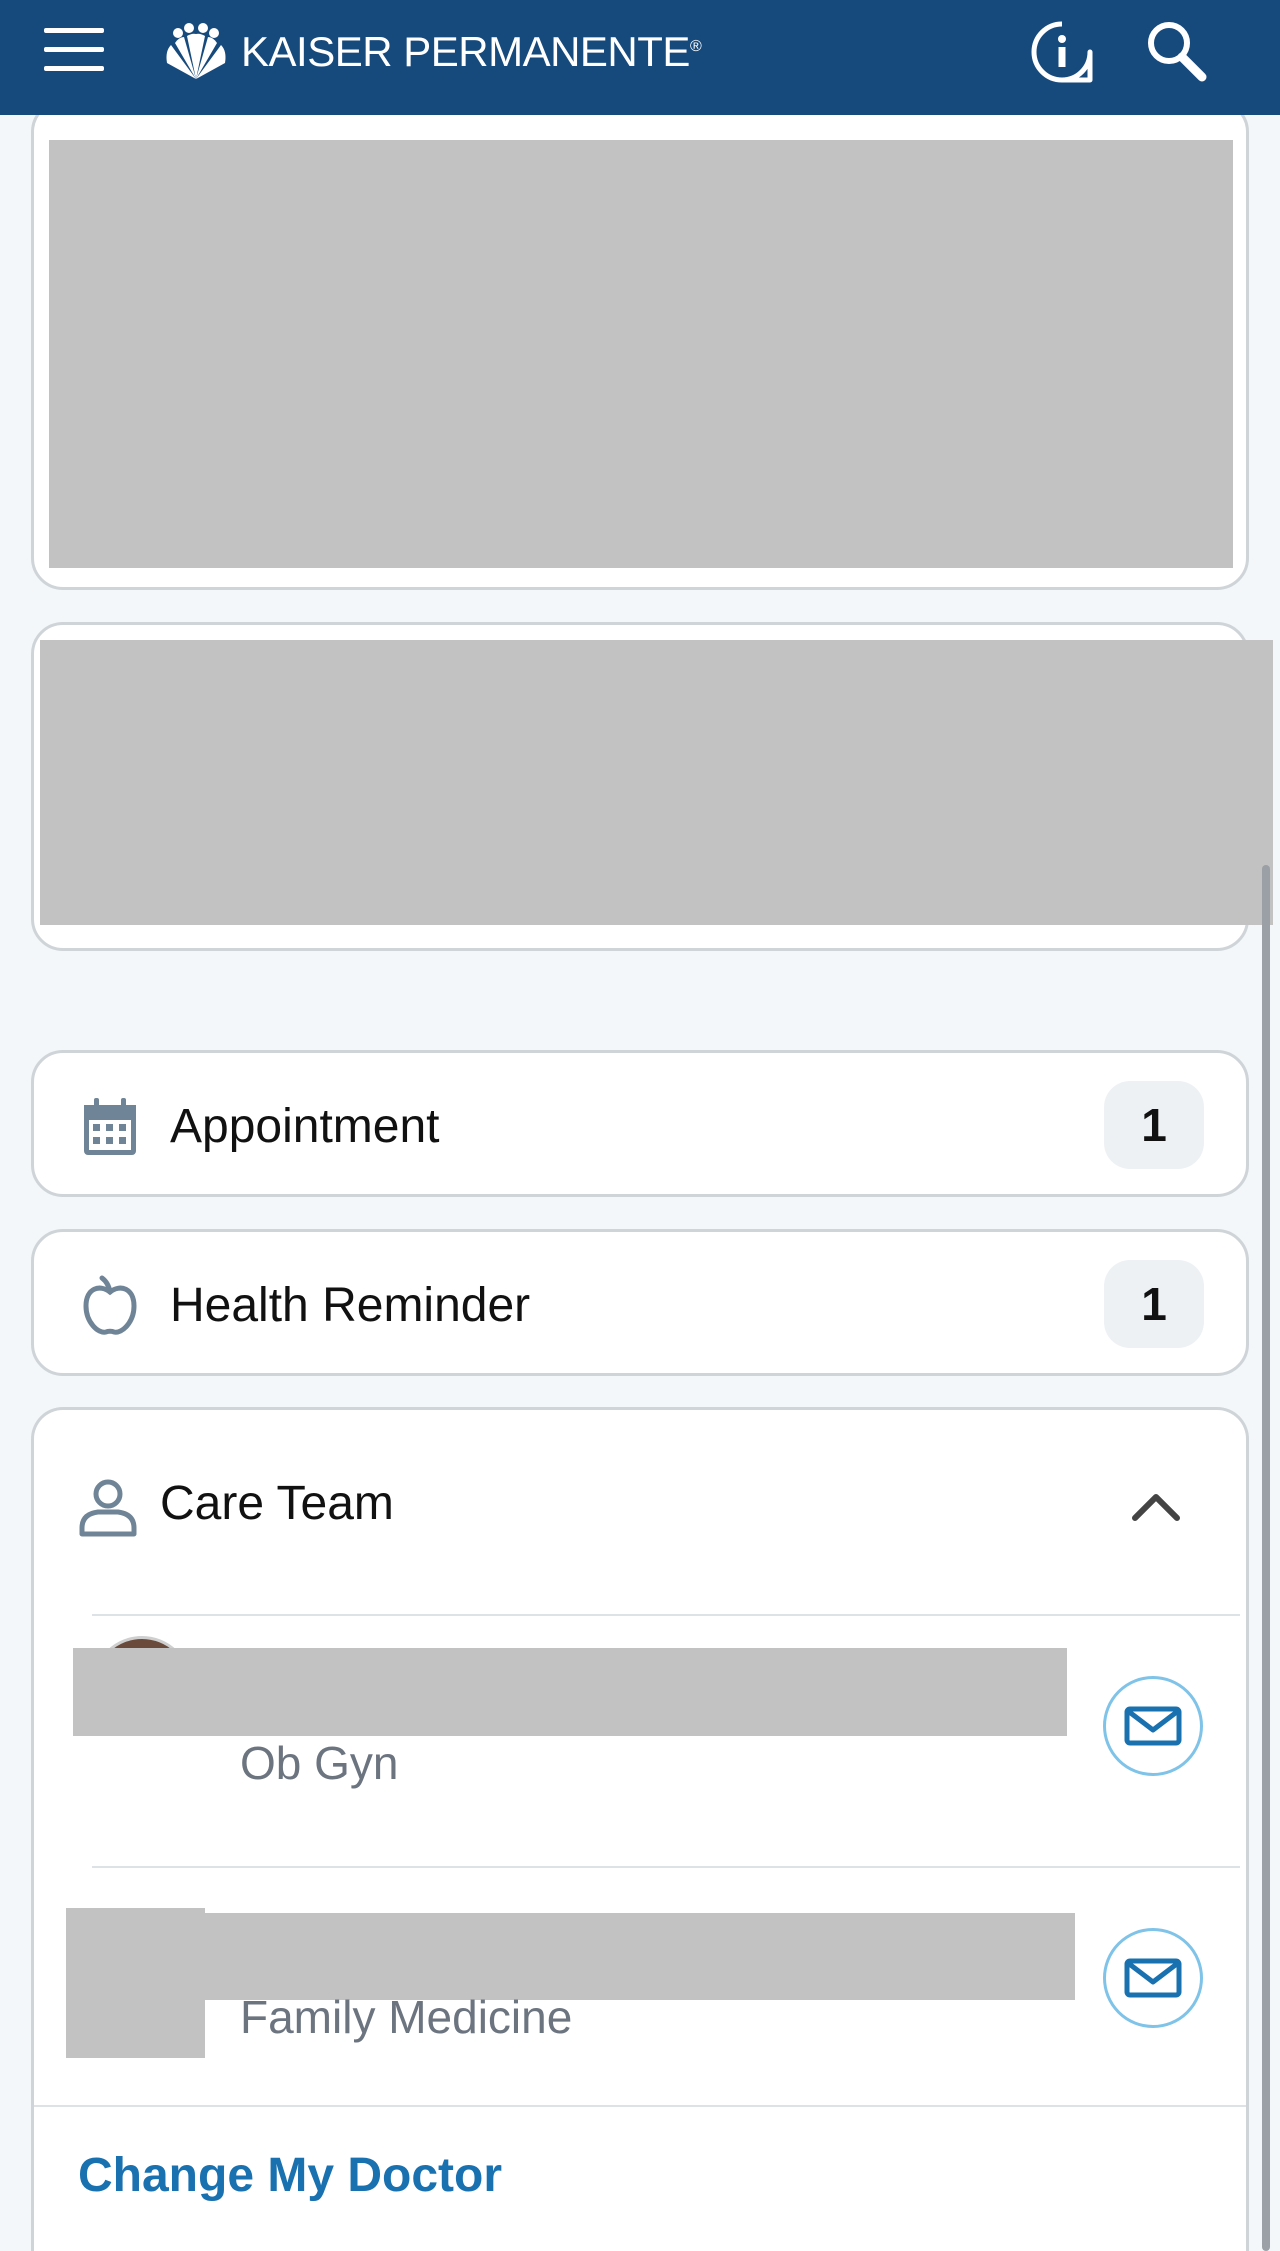  Describe the element at coordinates (640, 1123) in the screenshot. I see `appointment-row: Appointment 1` at that location.